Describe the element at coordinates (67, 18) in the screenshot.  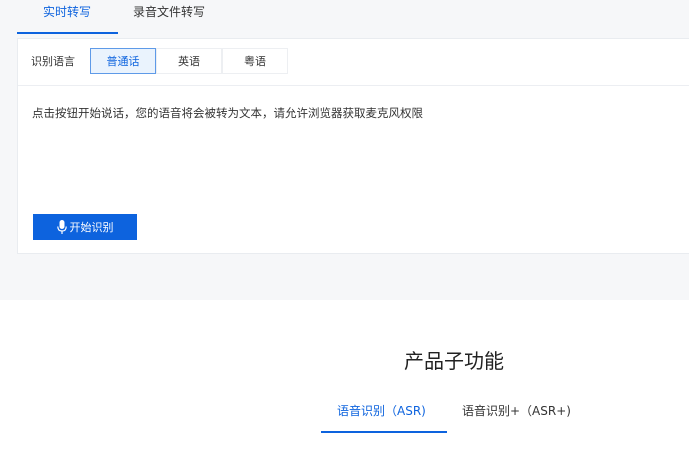
I see `tab-realtime-transcription: 实时转写` at that location.